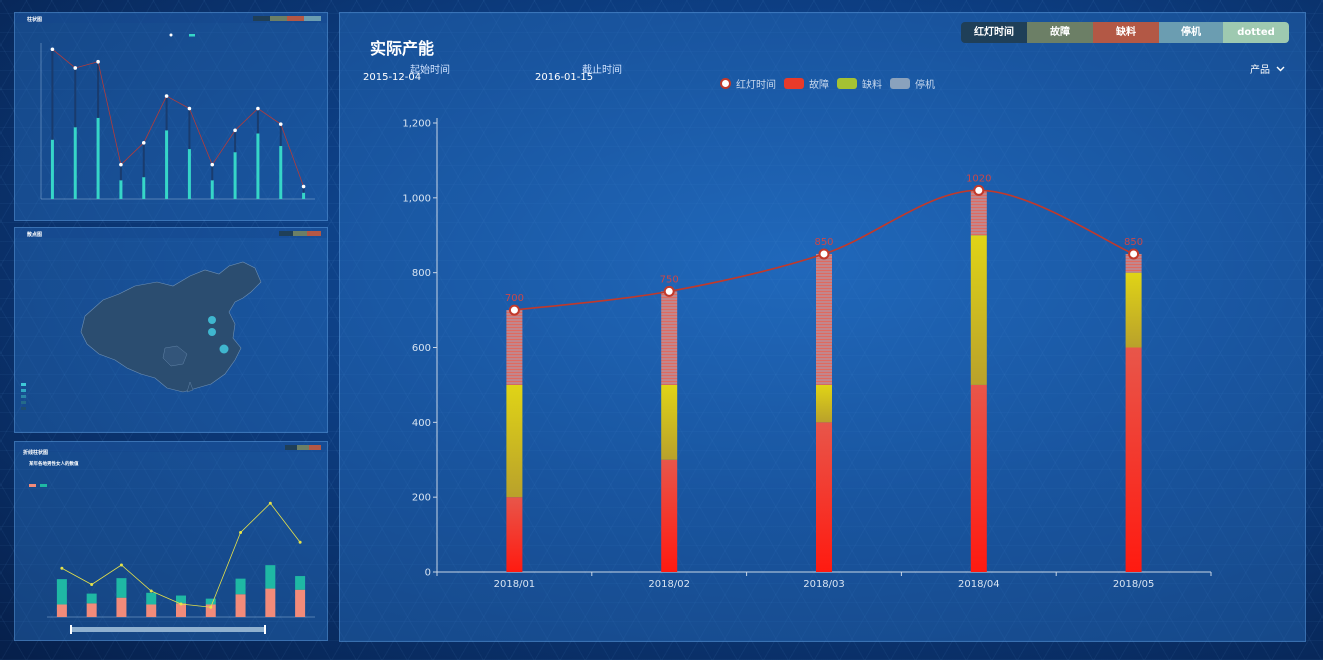 This screenshot has height=660, width=1323. I want to click on legend-item-shortage: 缺料, so click(859, 83).